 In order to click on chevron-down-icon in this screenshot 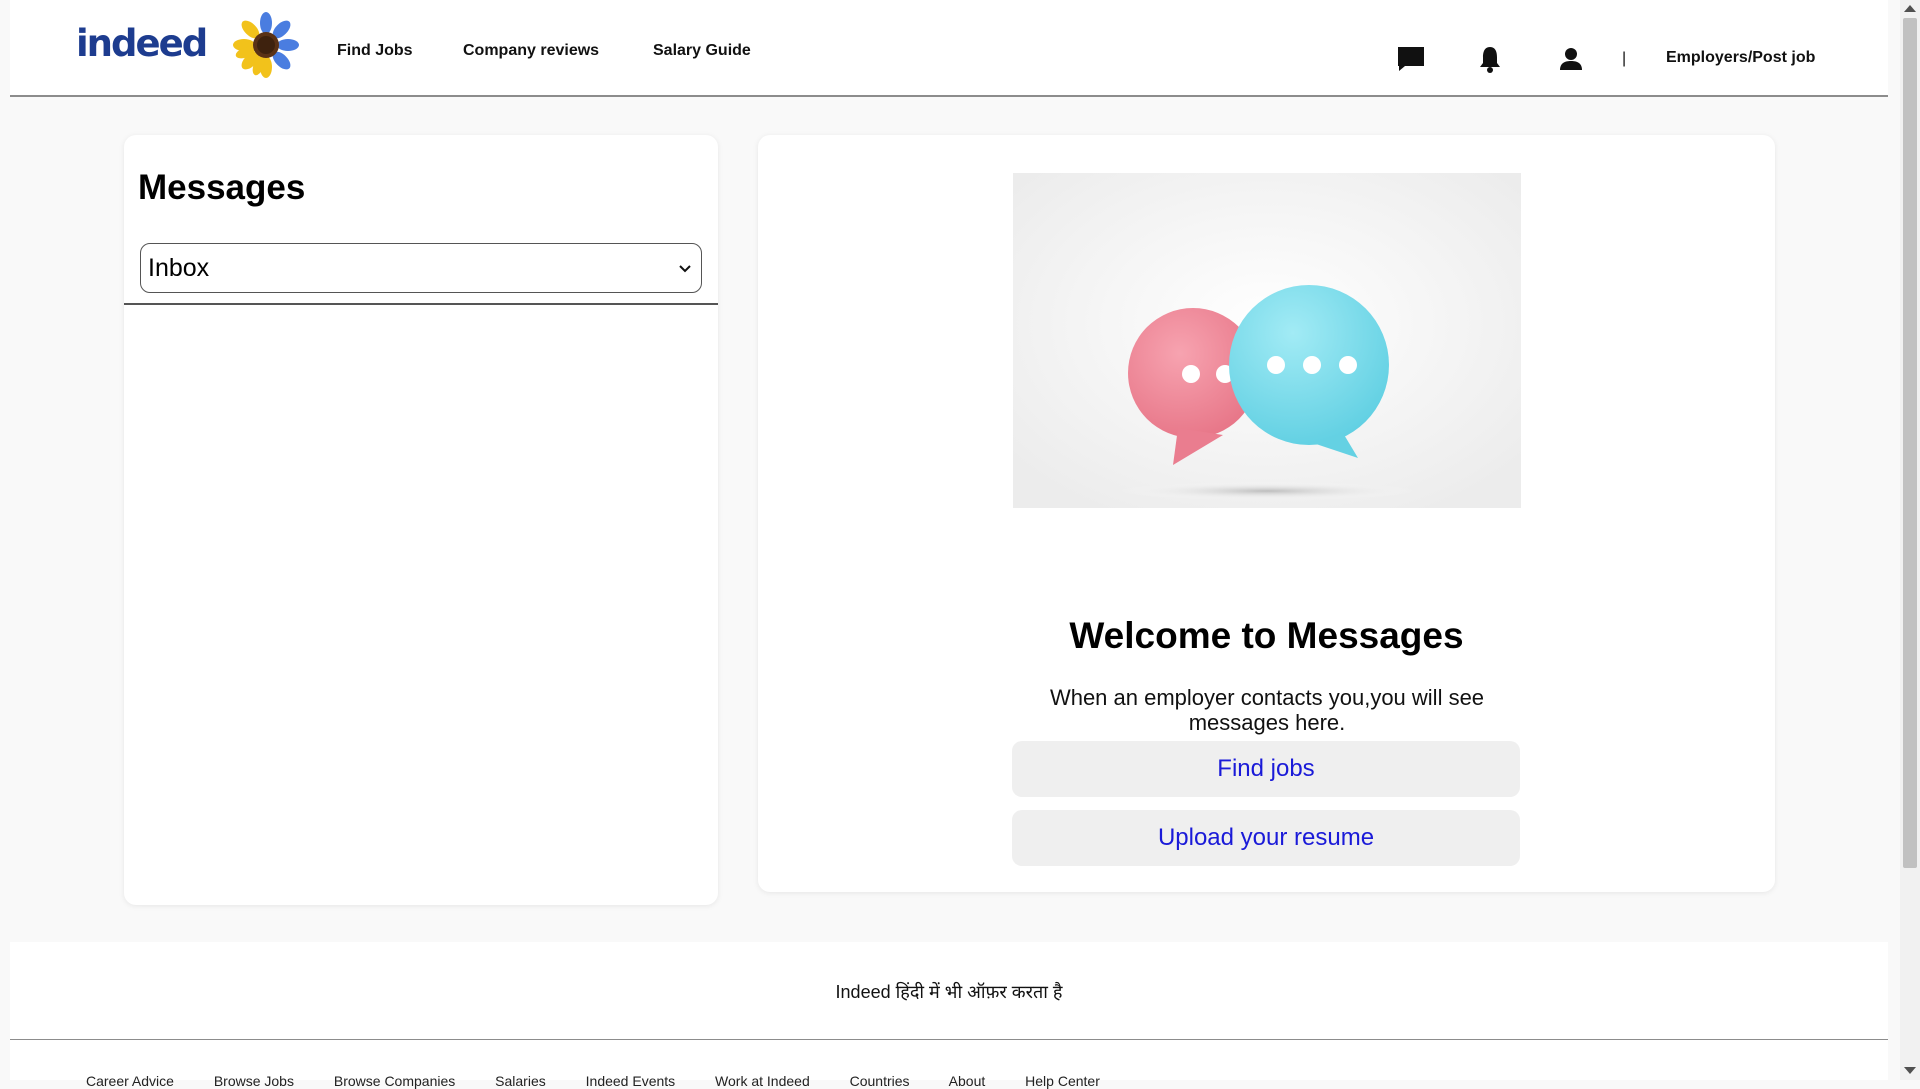, I will do `click(685, 269)`.